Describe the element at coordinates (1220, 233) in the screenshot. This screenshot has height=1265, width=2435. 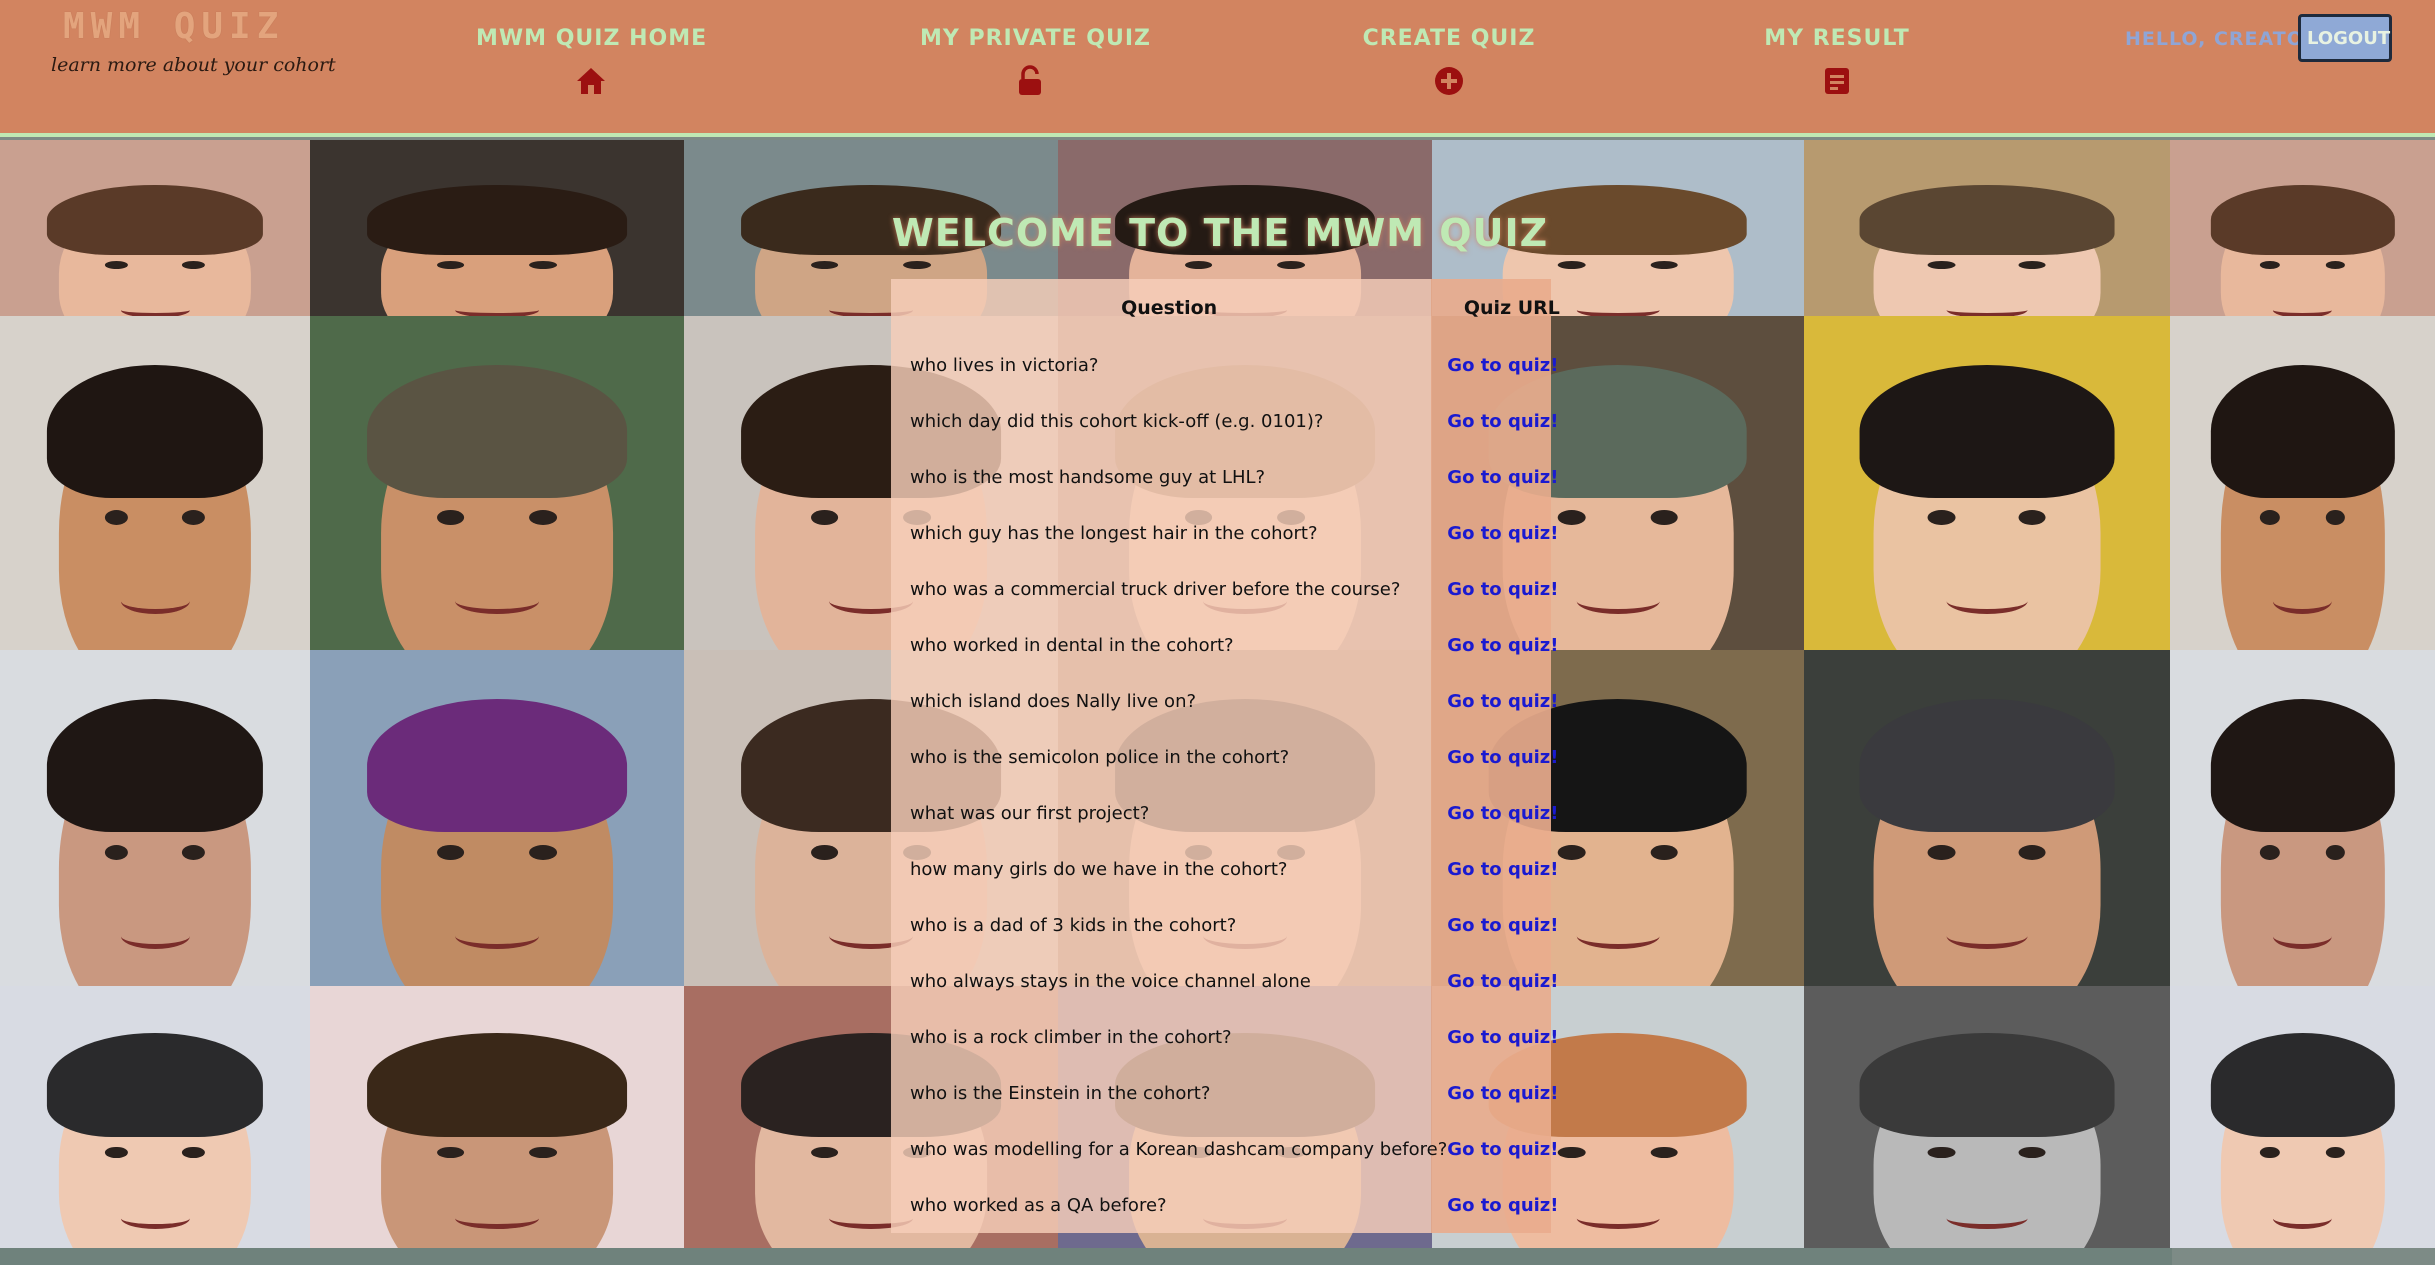
I see `page-title: WELCOME TO THE MWM QUIZ` at that location.